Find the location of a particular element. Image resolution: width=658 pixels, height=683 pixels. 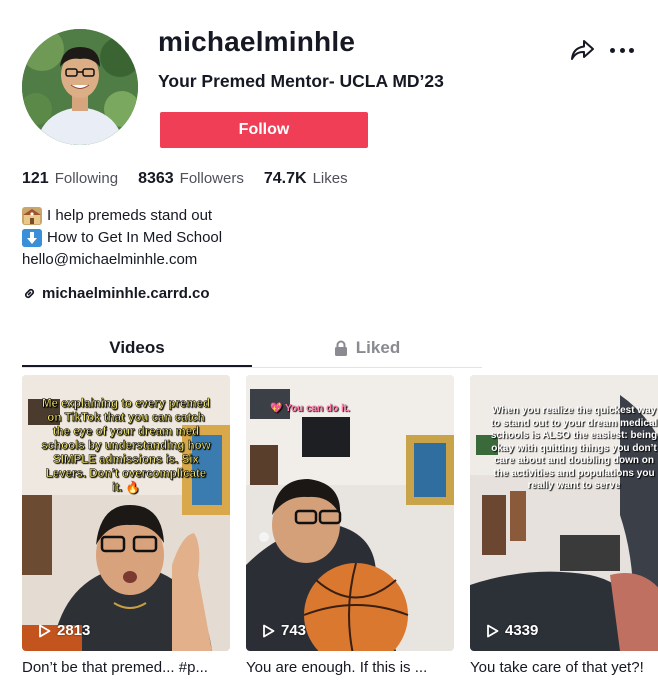

stat-following-count: 121 is located at coordinates (35, 178).